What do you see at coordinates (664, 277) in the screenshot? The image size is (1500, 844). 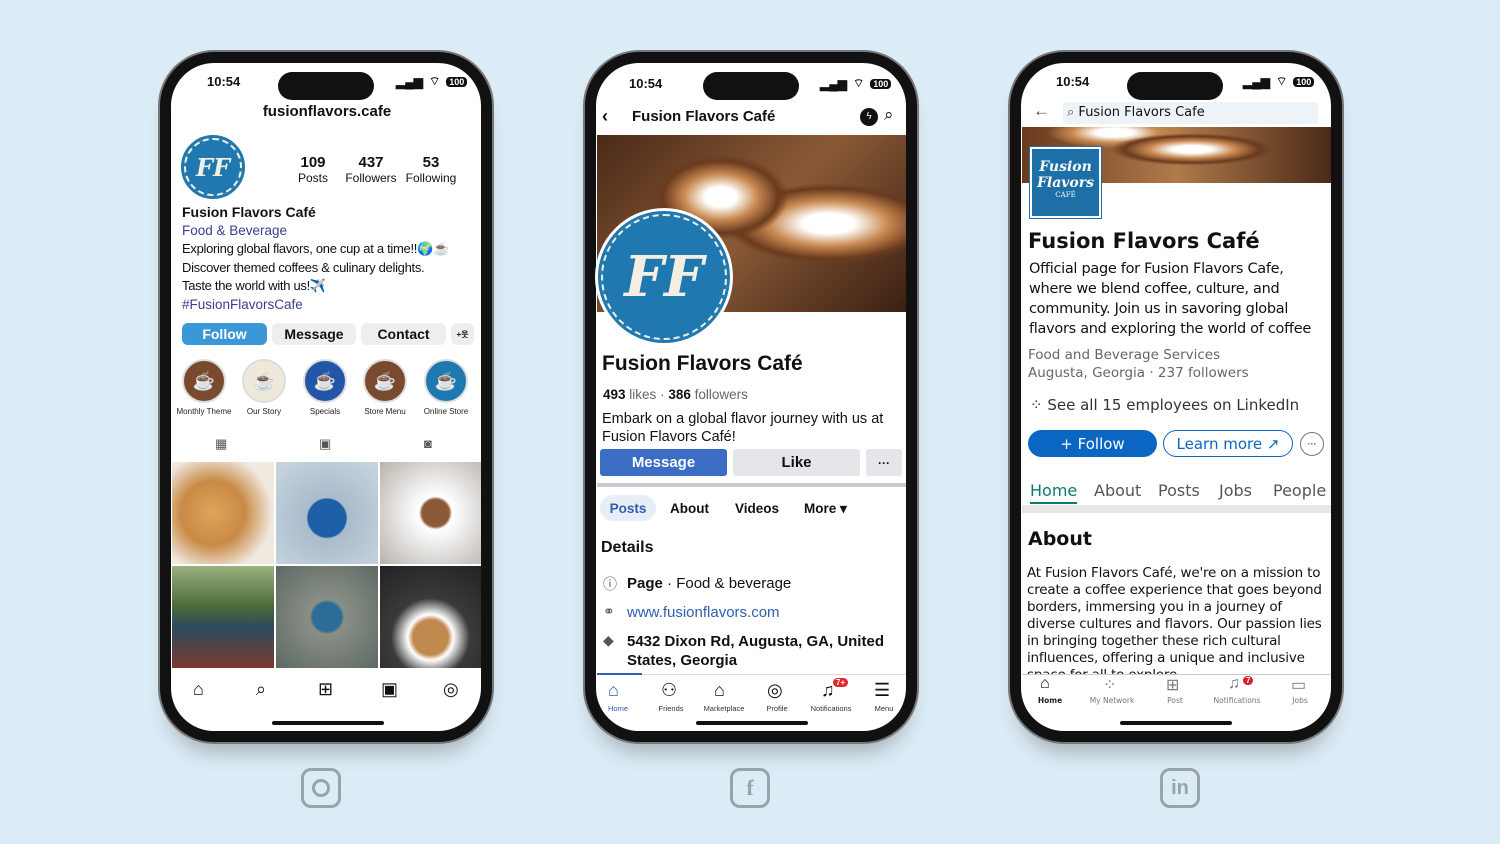 I see `fb-avatar: FF` at bounding box center [664, 277].